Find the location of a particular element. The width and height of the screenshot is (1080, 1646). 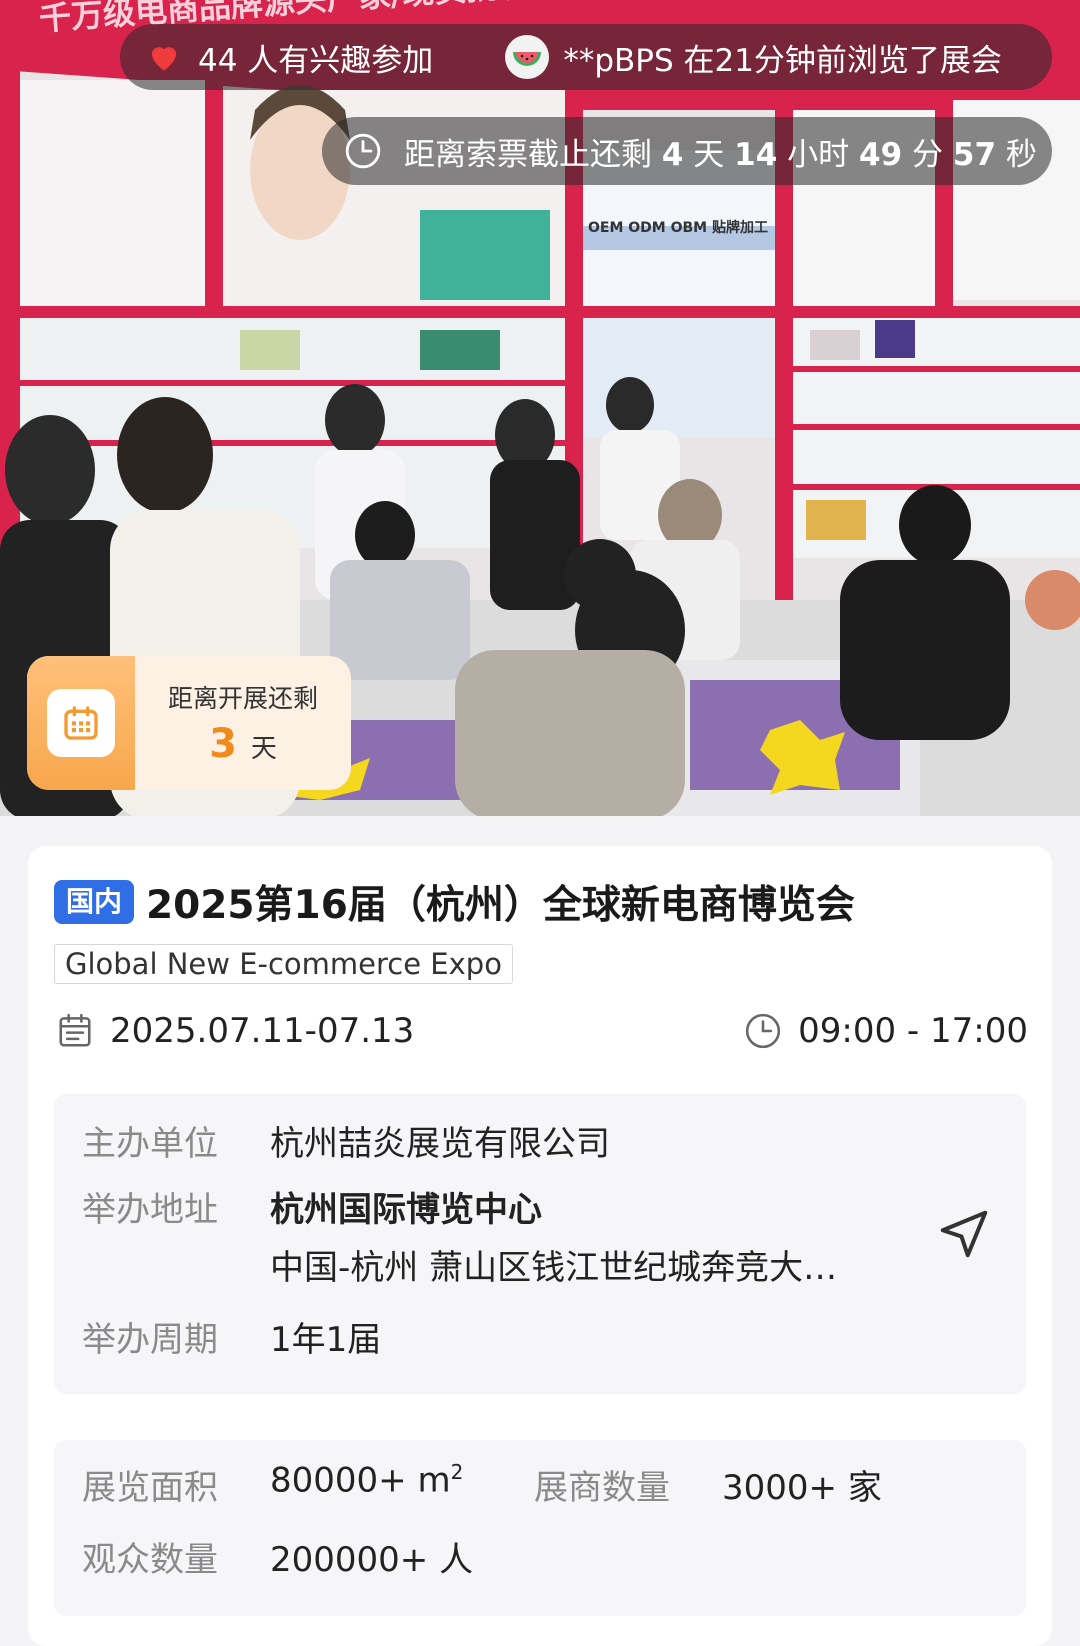

area-stat: 展览面积 80000+ m2 is located at coordinates (272, 1484).